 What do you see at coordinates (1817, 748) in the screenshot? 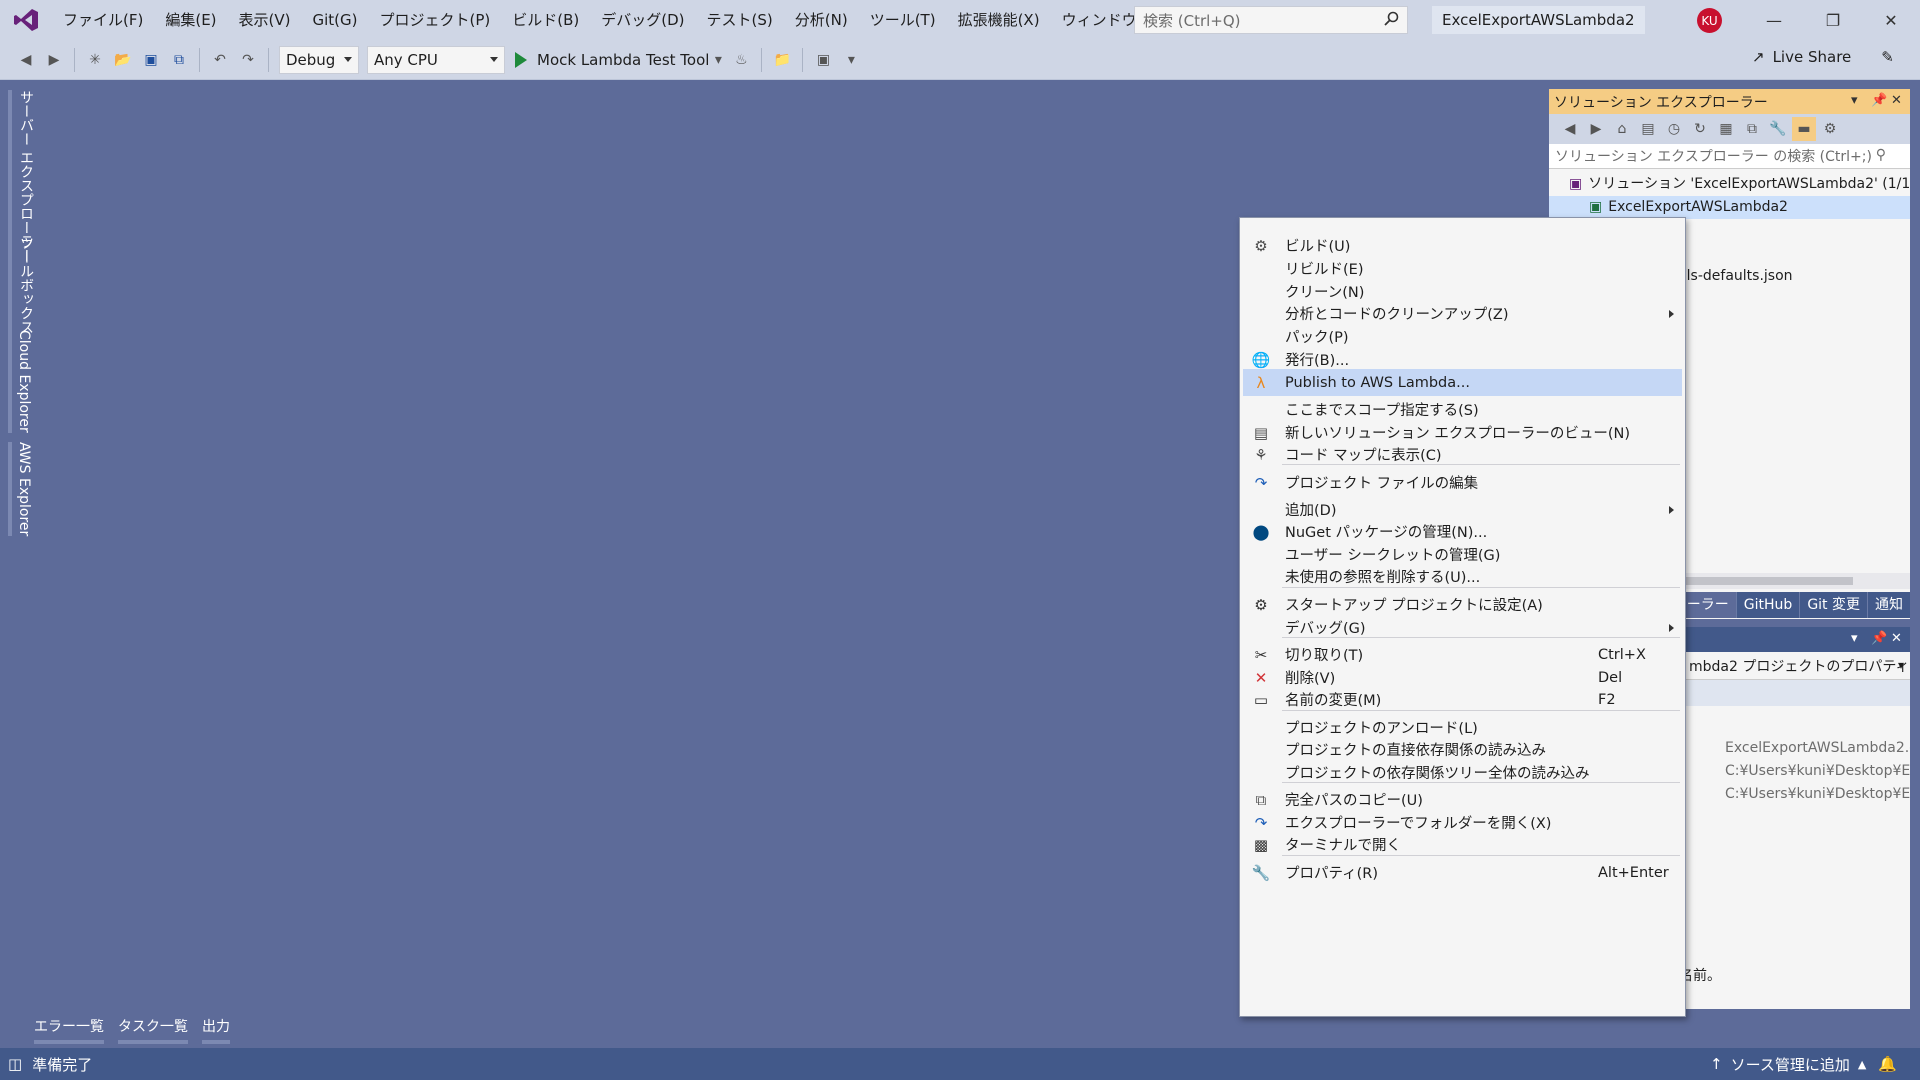
I see `property-value: ExcelExportAWSLambda2.cs` at bounding box center [1817, 748].